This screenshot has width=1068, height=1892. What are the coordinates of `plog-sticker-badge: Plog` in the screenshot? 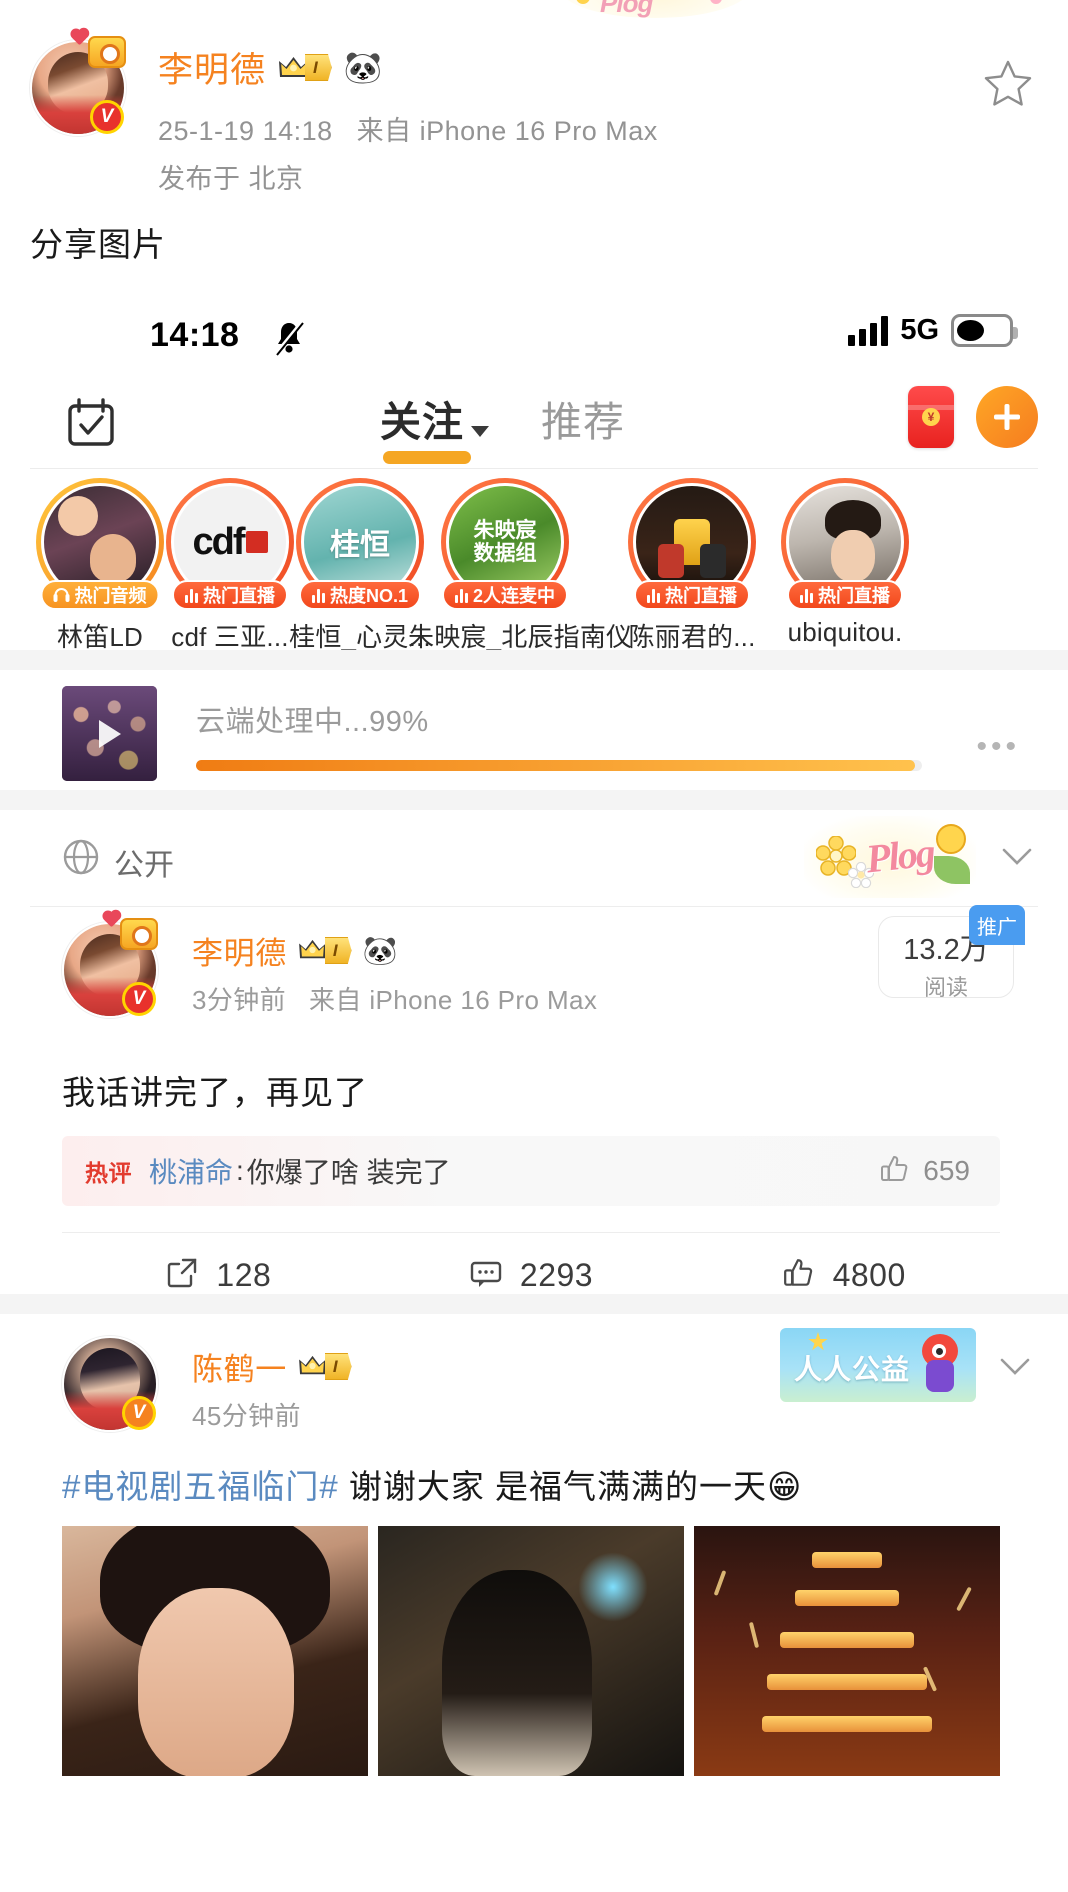 It's located at (890, 857).